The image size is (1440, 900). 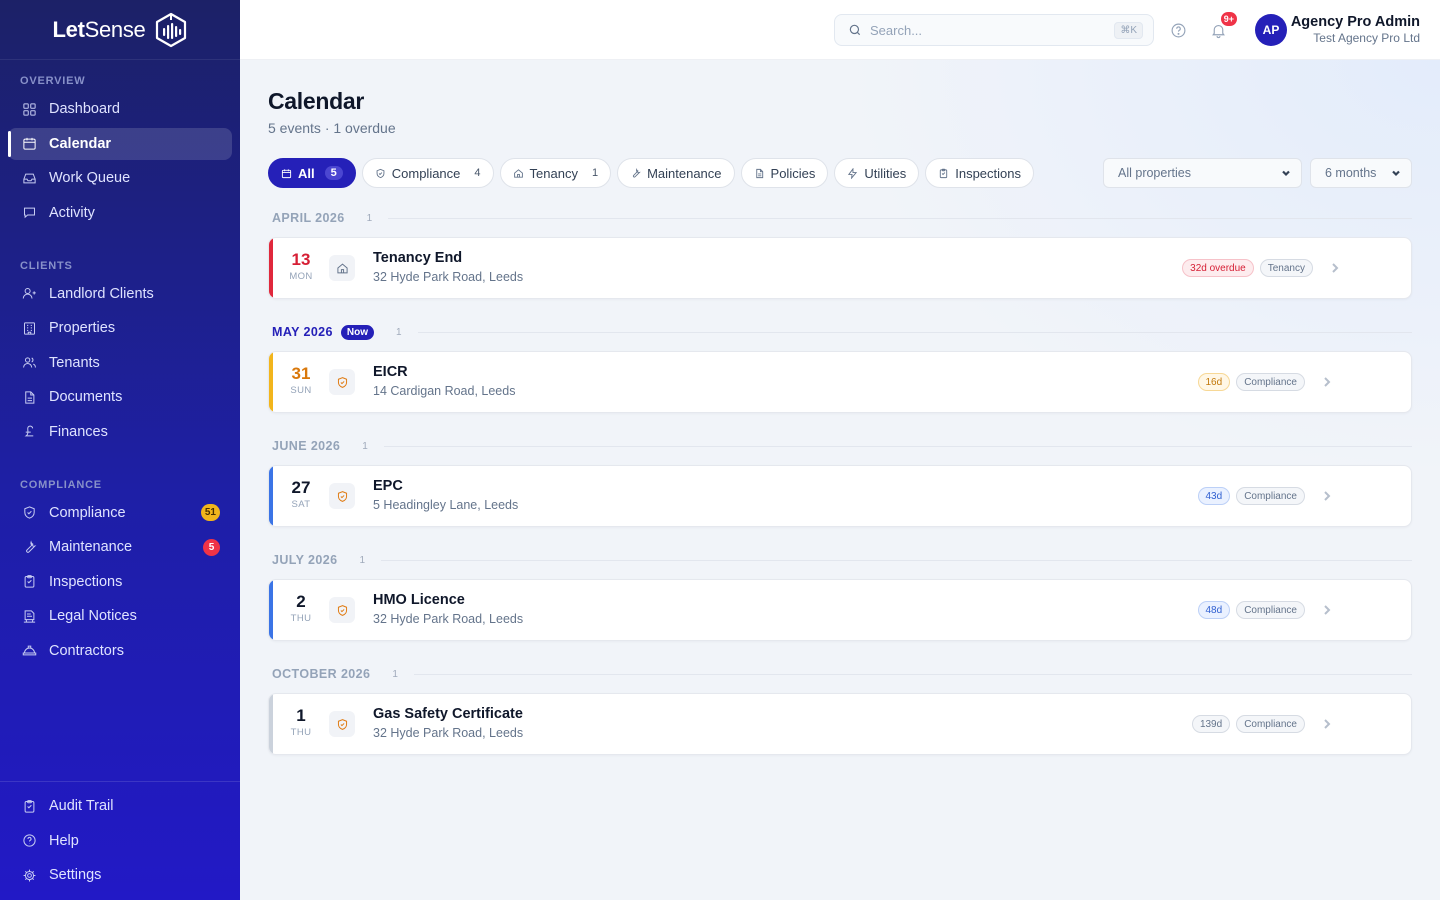 I want to click on notifications-button: 9+, so click(x=1222, y=26).